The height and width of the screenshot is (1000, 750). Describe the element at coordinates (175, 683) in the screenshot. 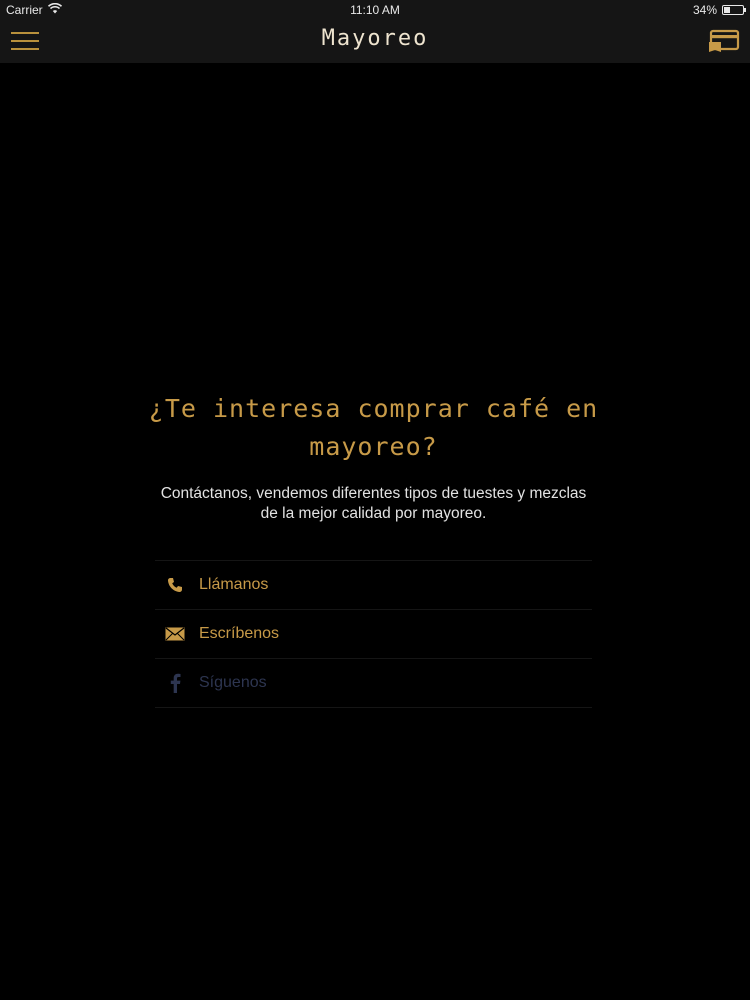

I see `facebook-icon` at that location.